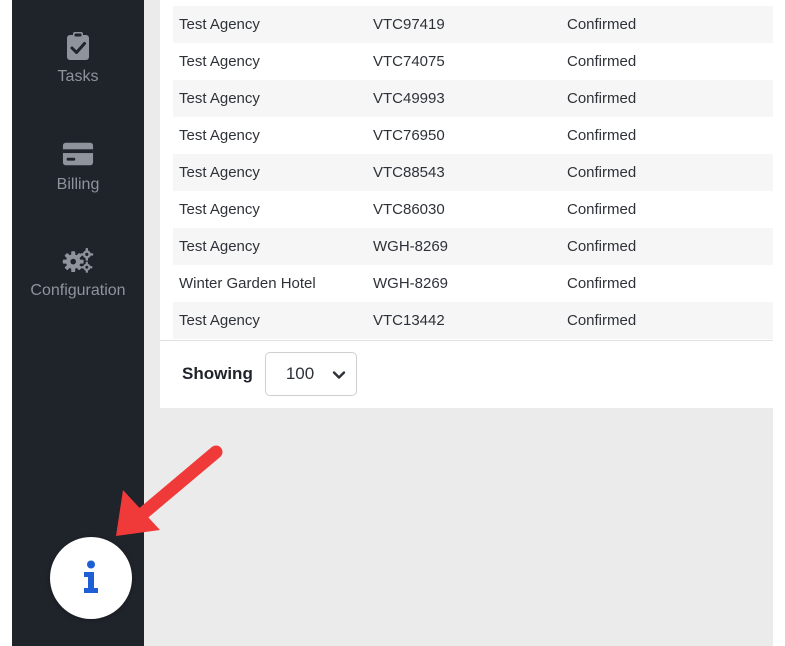  I want to click on sidebar-item-label: Configuration, so click(78, 290).